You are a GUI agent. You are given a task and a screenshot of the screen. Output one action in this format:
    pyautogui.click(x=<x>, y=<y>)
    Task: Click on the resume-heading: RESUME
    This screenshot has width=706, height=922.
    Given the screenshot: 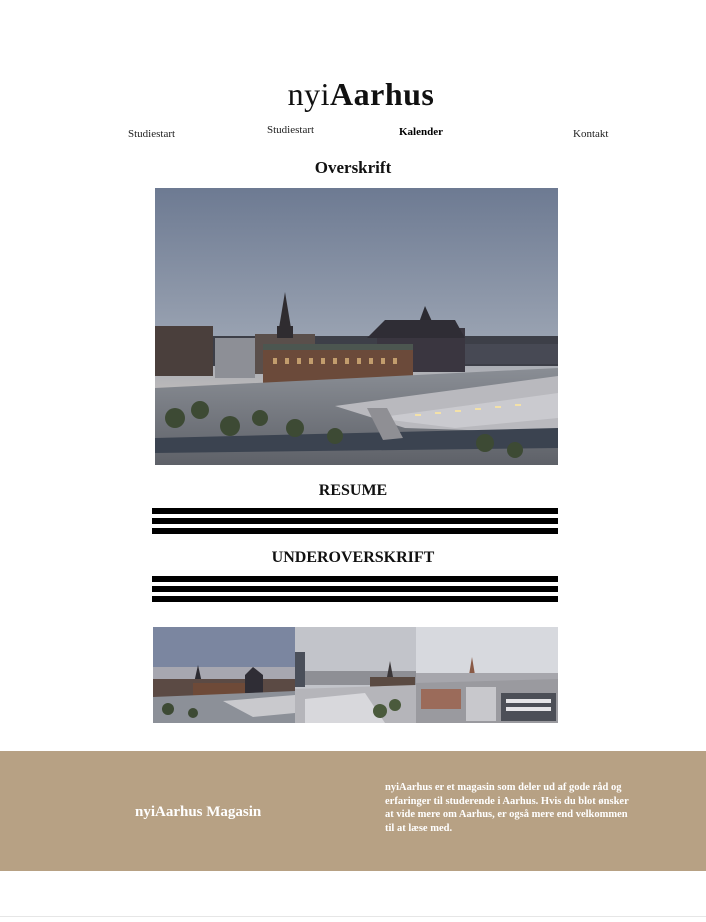 What is the action you would take?
    pyautogui.click(x=353, y=490)
    